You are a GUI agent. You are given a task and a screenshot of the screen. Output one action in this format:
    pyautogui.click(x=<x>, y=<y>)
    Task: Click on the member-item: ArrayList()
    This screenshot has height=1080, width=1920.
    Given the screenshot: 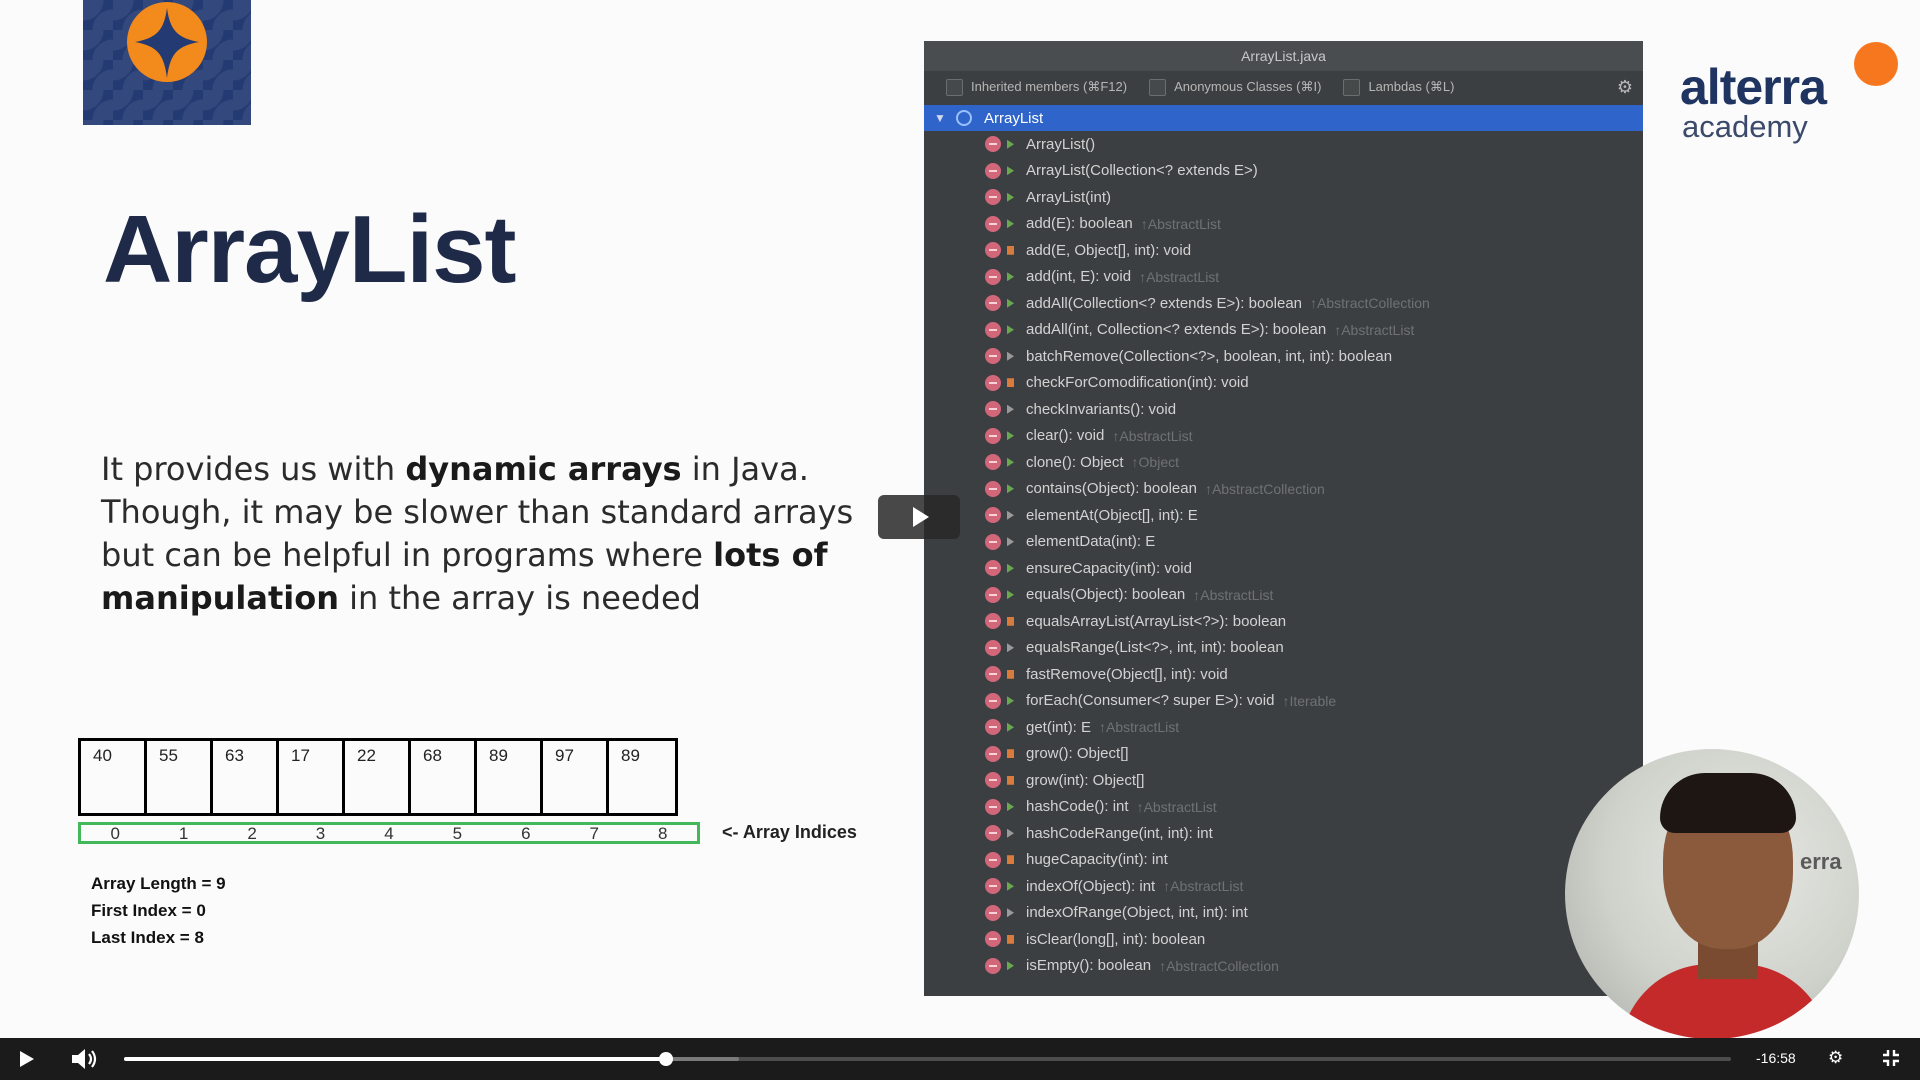 What is the action you would take?
    pyautogui.click(x=1283, y=144)
    